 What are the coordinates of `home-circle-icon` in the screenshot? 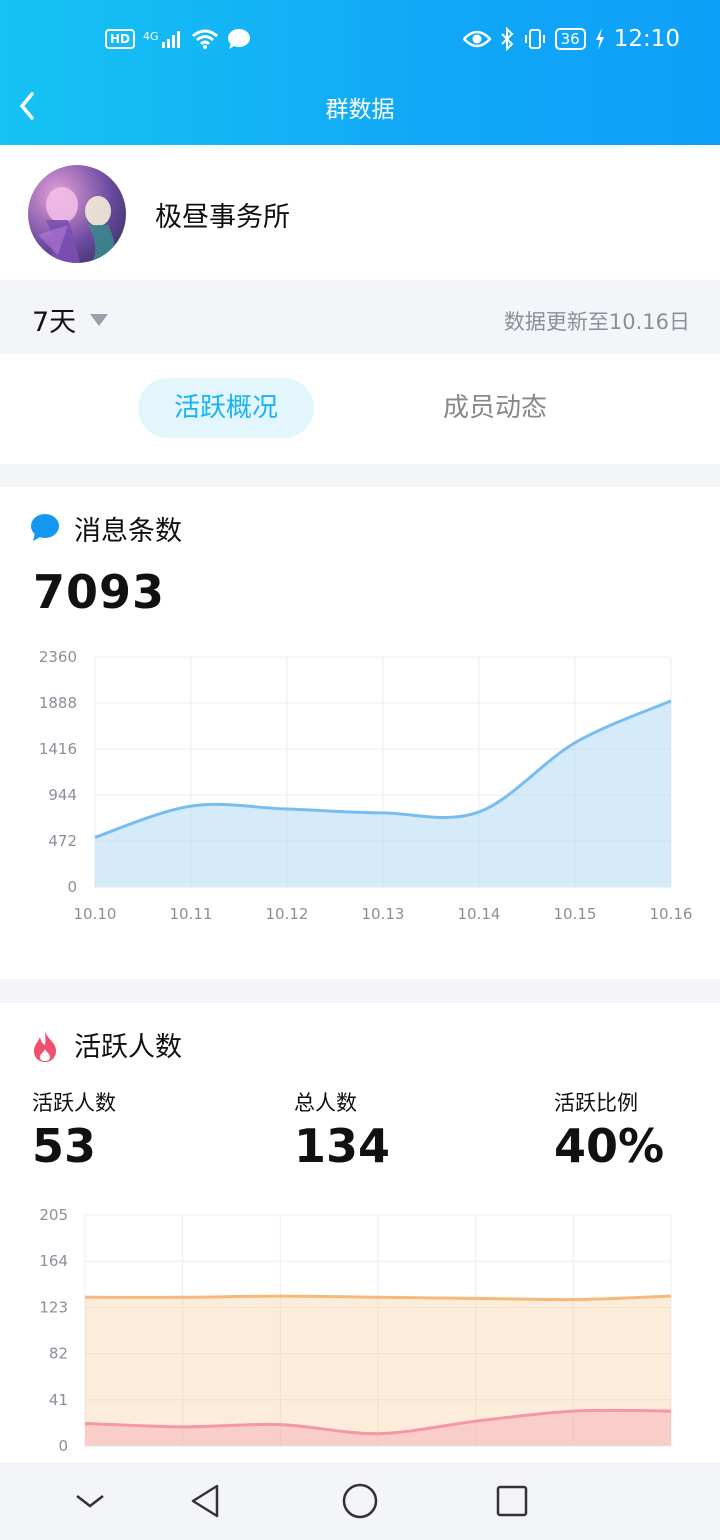 It's located at (360, 1501).